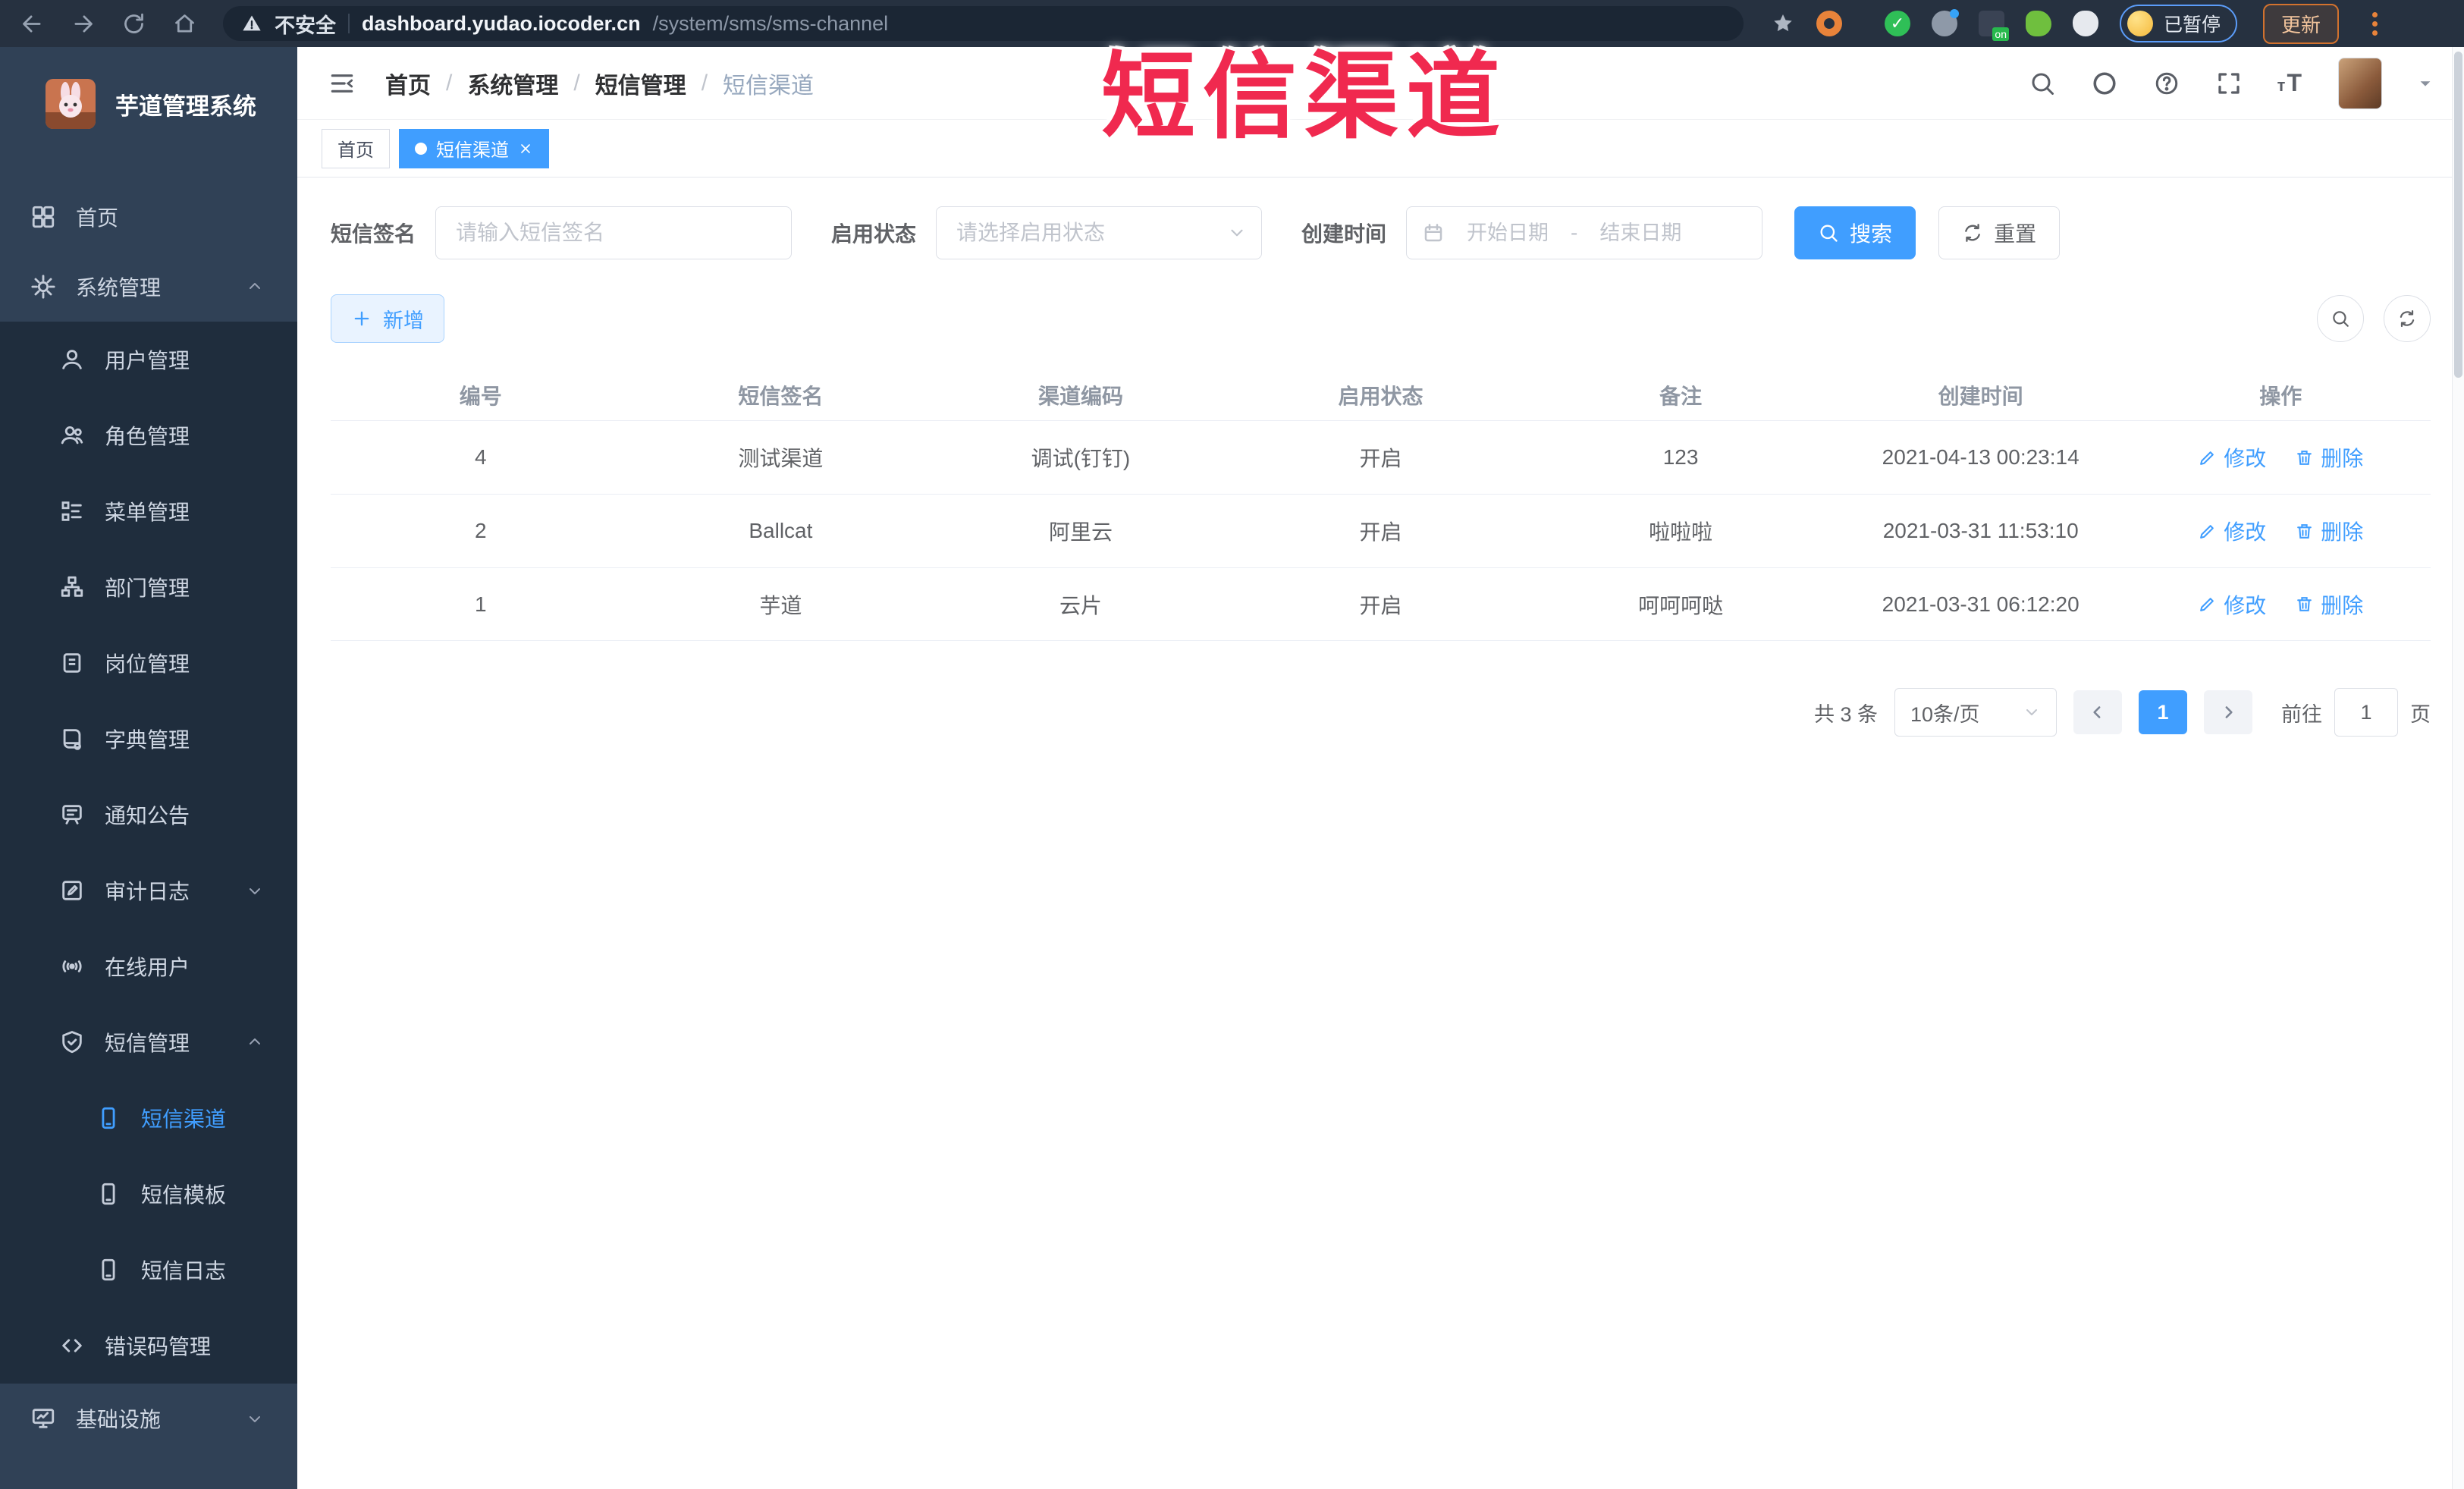 This screenshot has width=2464, height=1489. I want to click on sidebar-fold-icon, so click(342, 83).